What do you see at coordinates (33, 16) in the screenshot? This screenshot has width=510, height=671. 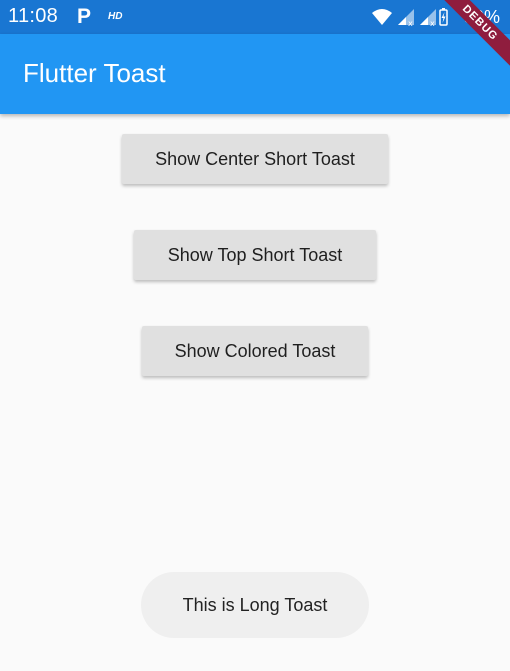 I see `status-time: 11:08` at bounding box center [33, 16].